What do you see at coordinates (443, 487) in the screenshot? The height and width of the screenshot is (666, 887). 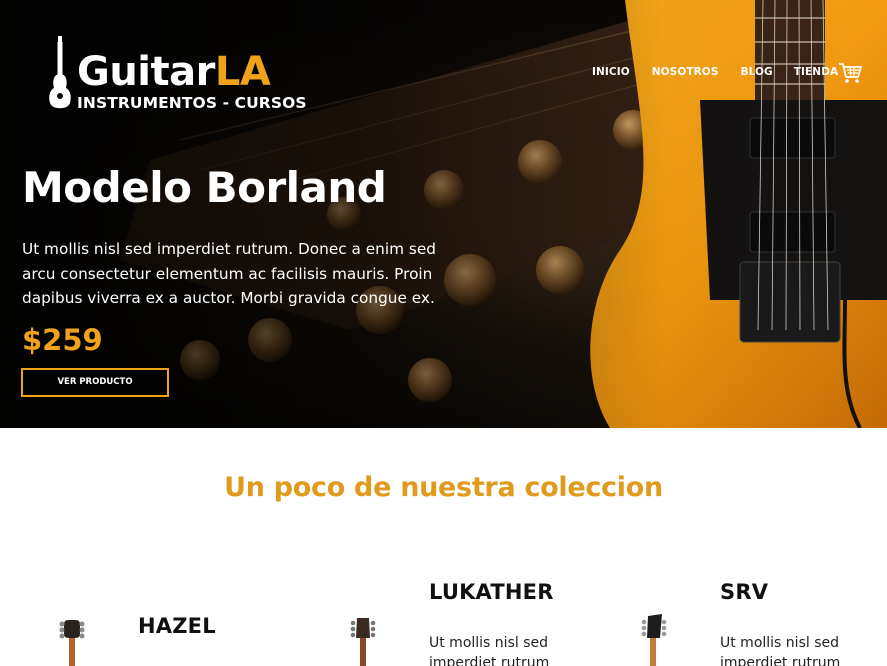 I see `collection-title: Un poco de nuestra coleccion` at bounding box center [443, 487].